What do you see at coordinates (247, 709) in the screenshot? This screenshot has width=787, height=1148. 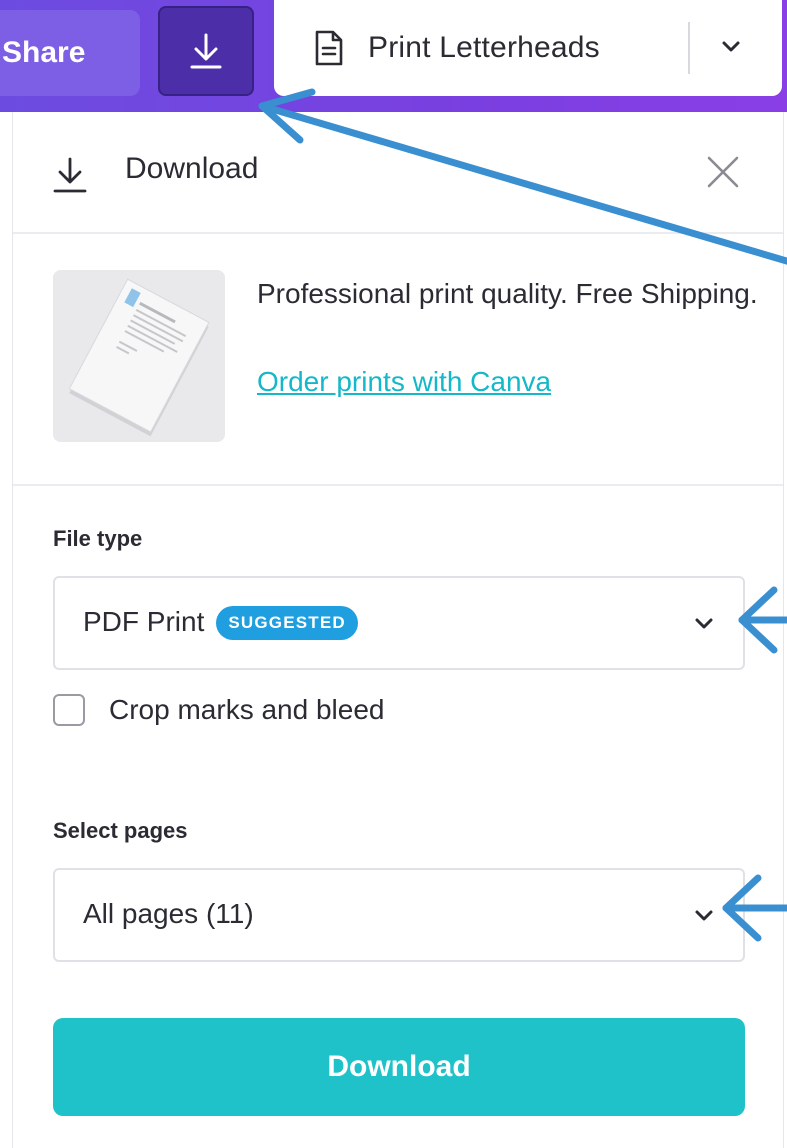 I see `crop-marks-label: Crop marks and bleed` at bounding box center [247, 709].